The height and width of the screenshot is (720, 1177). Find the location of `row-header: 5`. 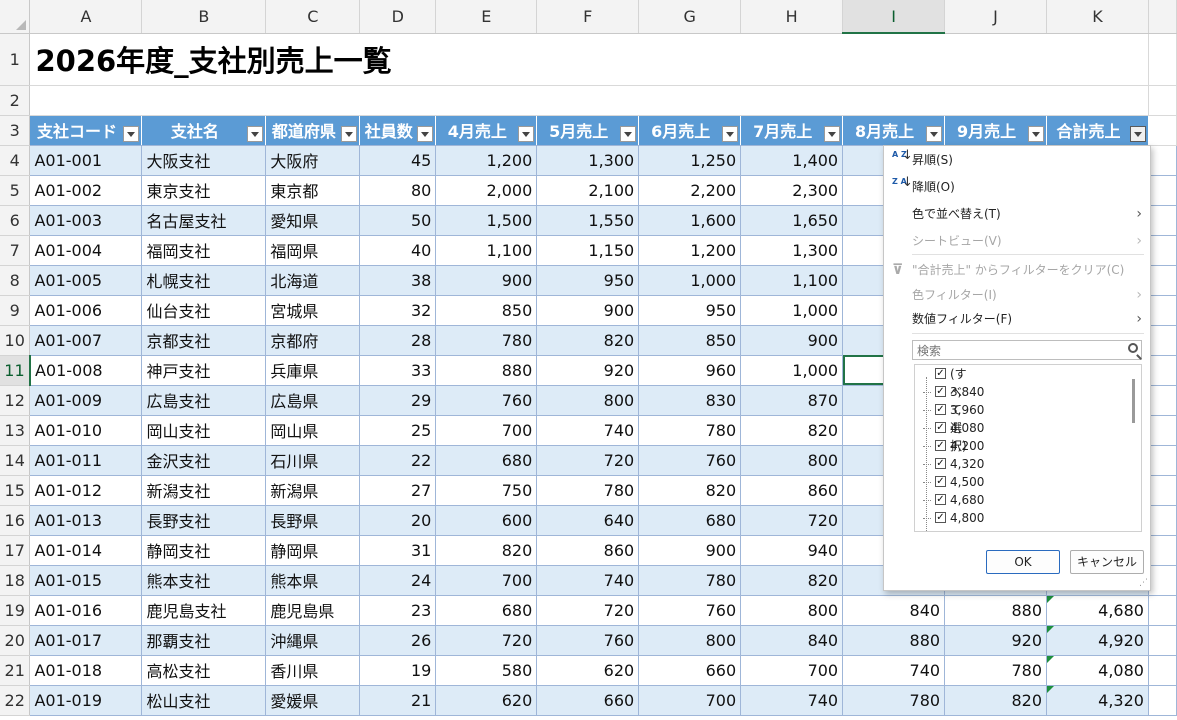

row-header: 5 is located at coordinates (15, 190).